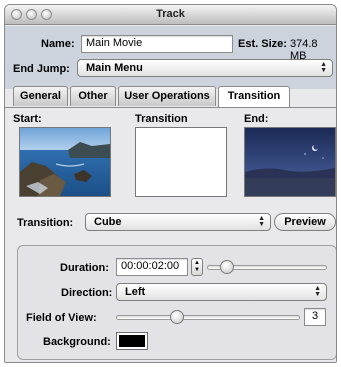  I want to click on transition-preview-thumbnail, so click(181, 162).